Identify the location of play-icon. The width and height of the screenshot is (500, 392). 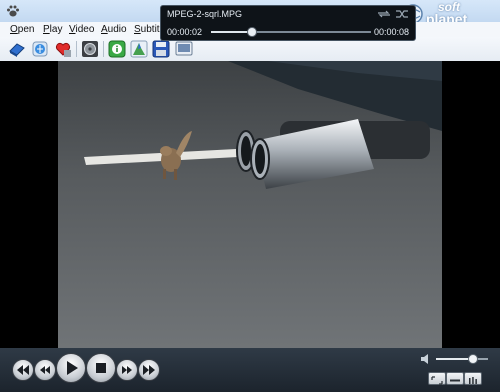
(72, 368).